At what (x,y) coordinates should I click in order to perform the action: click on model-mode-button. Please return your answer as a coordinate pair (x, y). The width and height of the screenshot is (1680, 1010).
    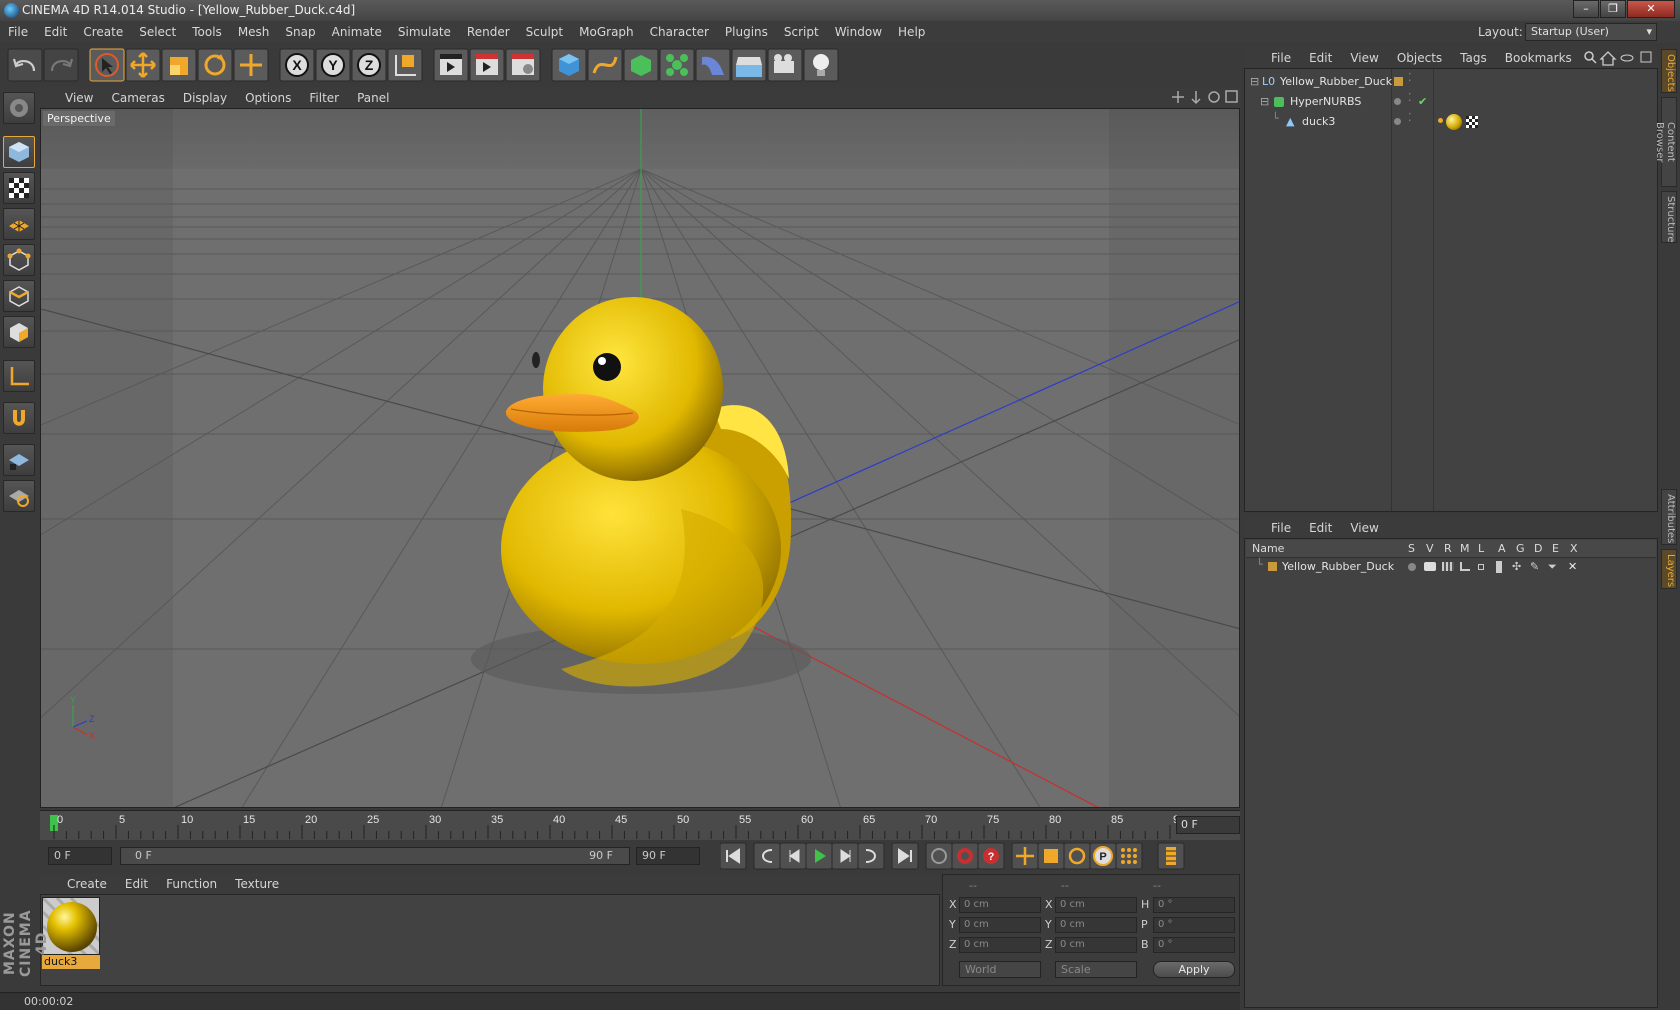
    Looking at the image, I should click on (19, 152).